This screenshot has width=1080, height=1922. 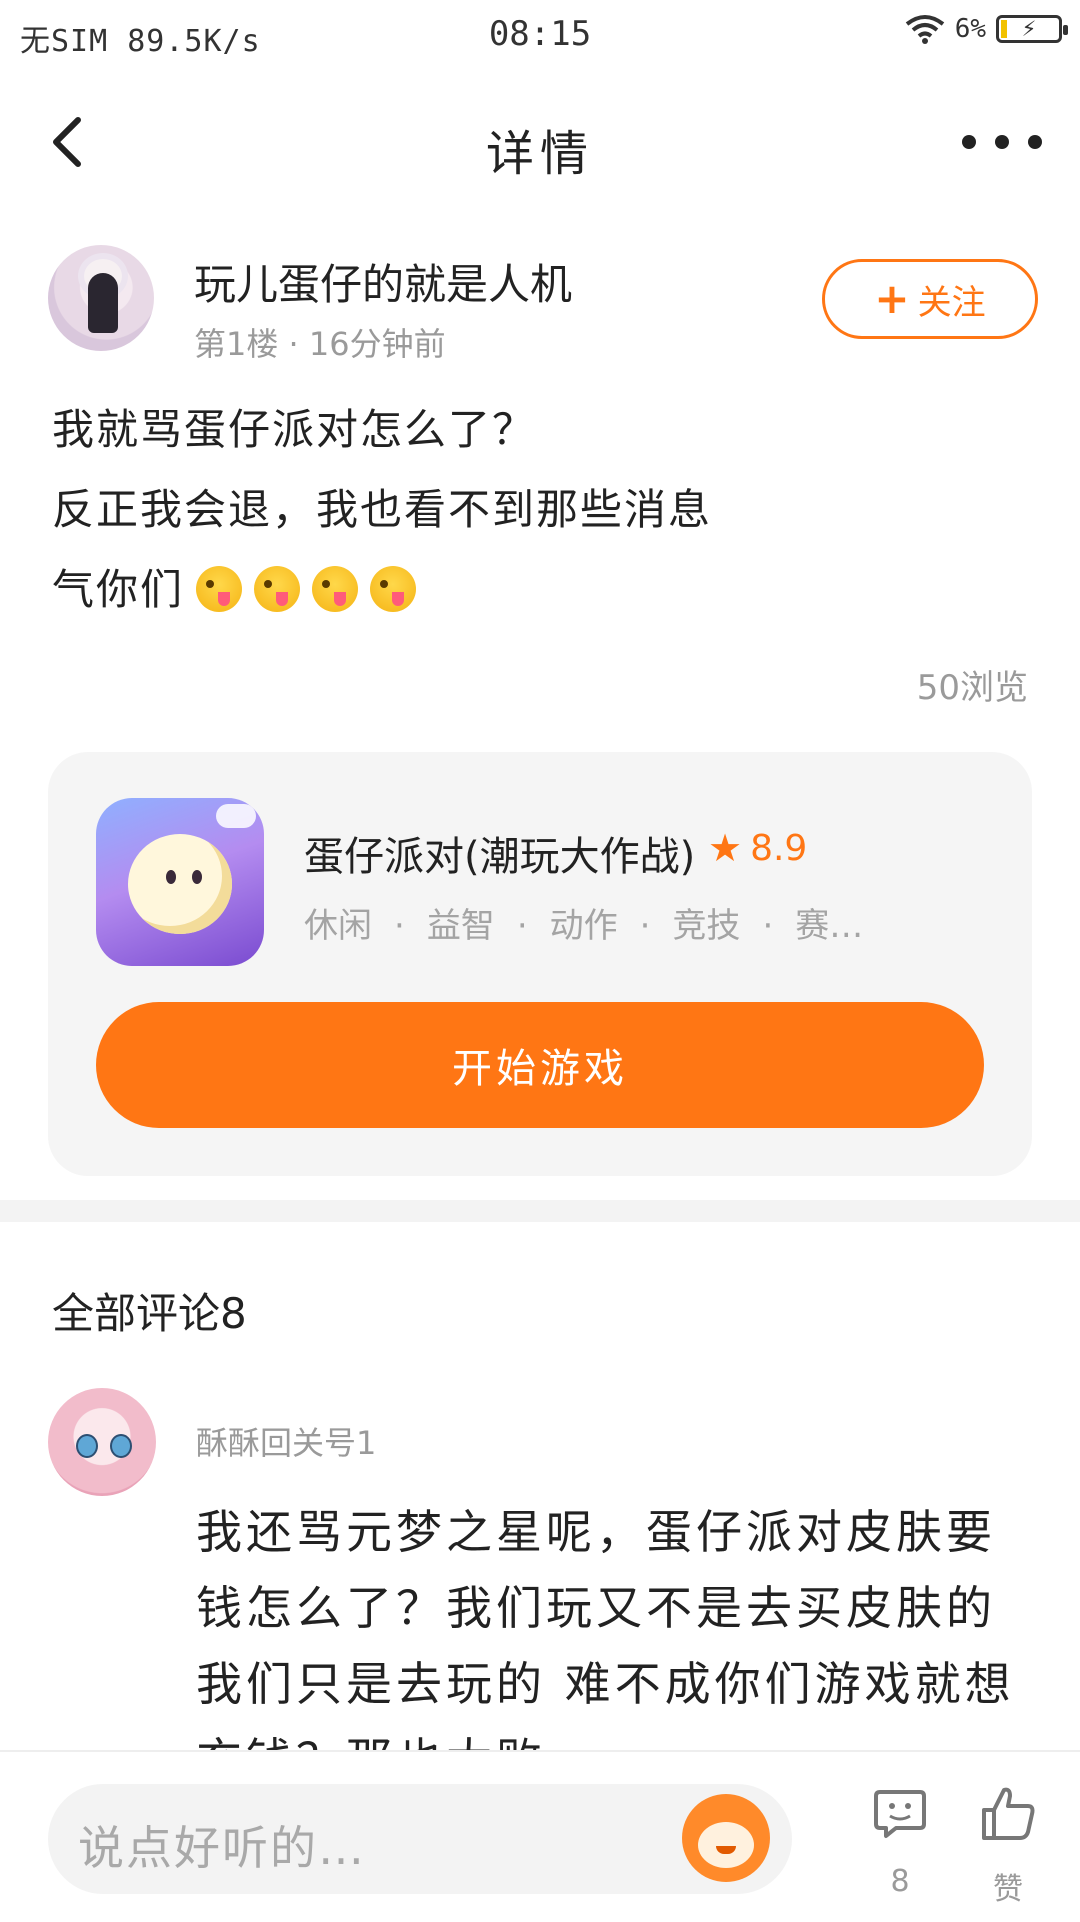 What do you see at coordinates (294, 429) in the screenshot?
I see `post-line: 我就骂蛋仔派对怎么了？` at bounding box center [294, 429].